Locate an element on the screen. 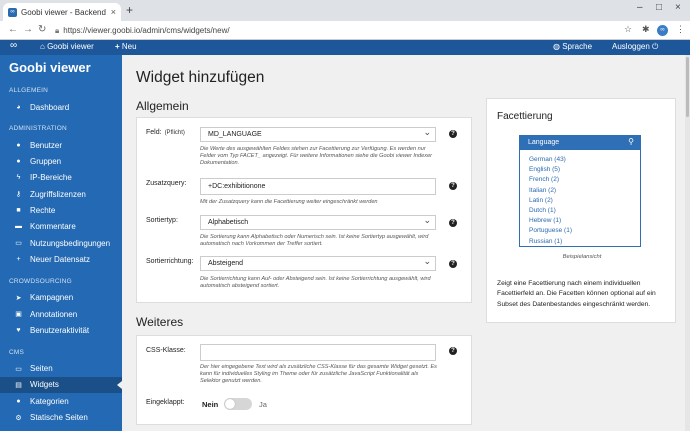  sidebar-item-kategorien: ● Kategorien is located at coordinates (61, 401).